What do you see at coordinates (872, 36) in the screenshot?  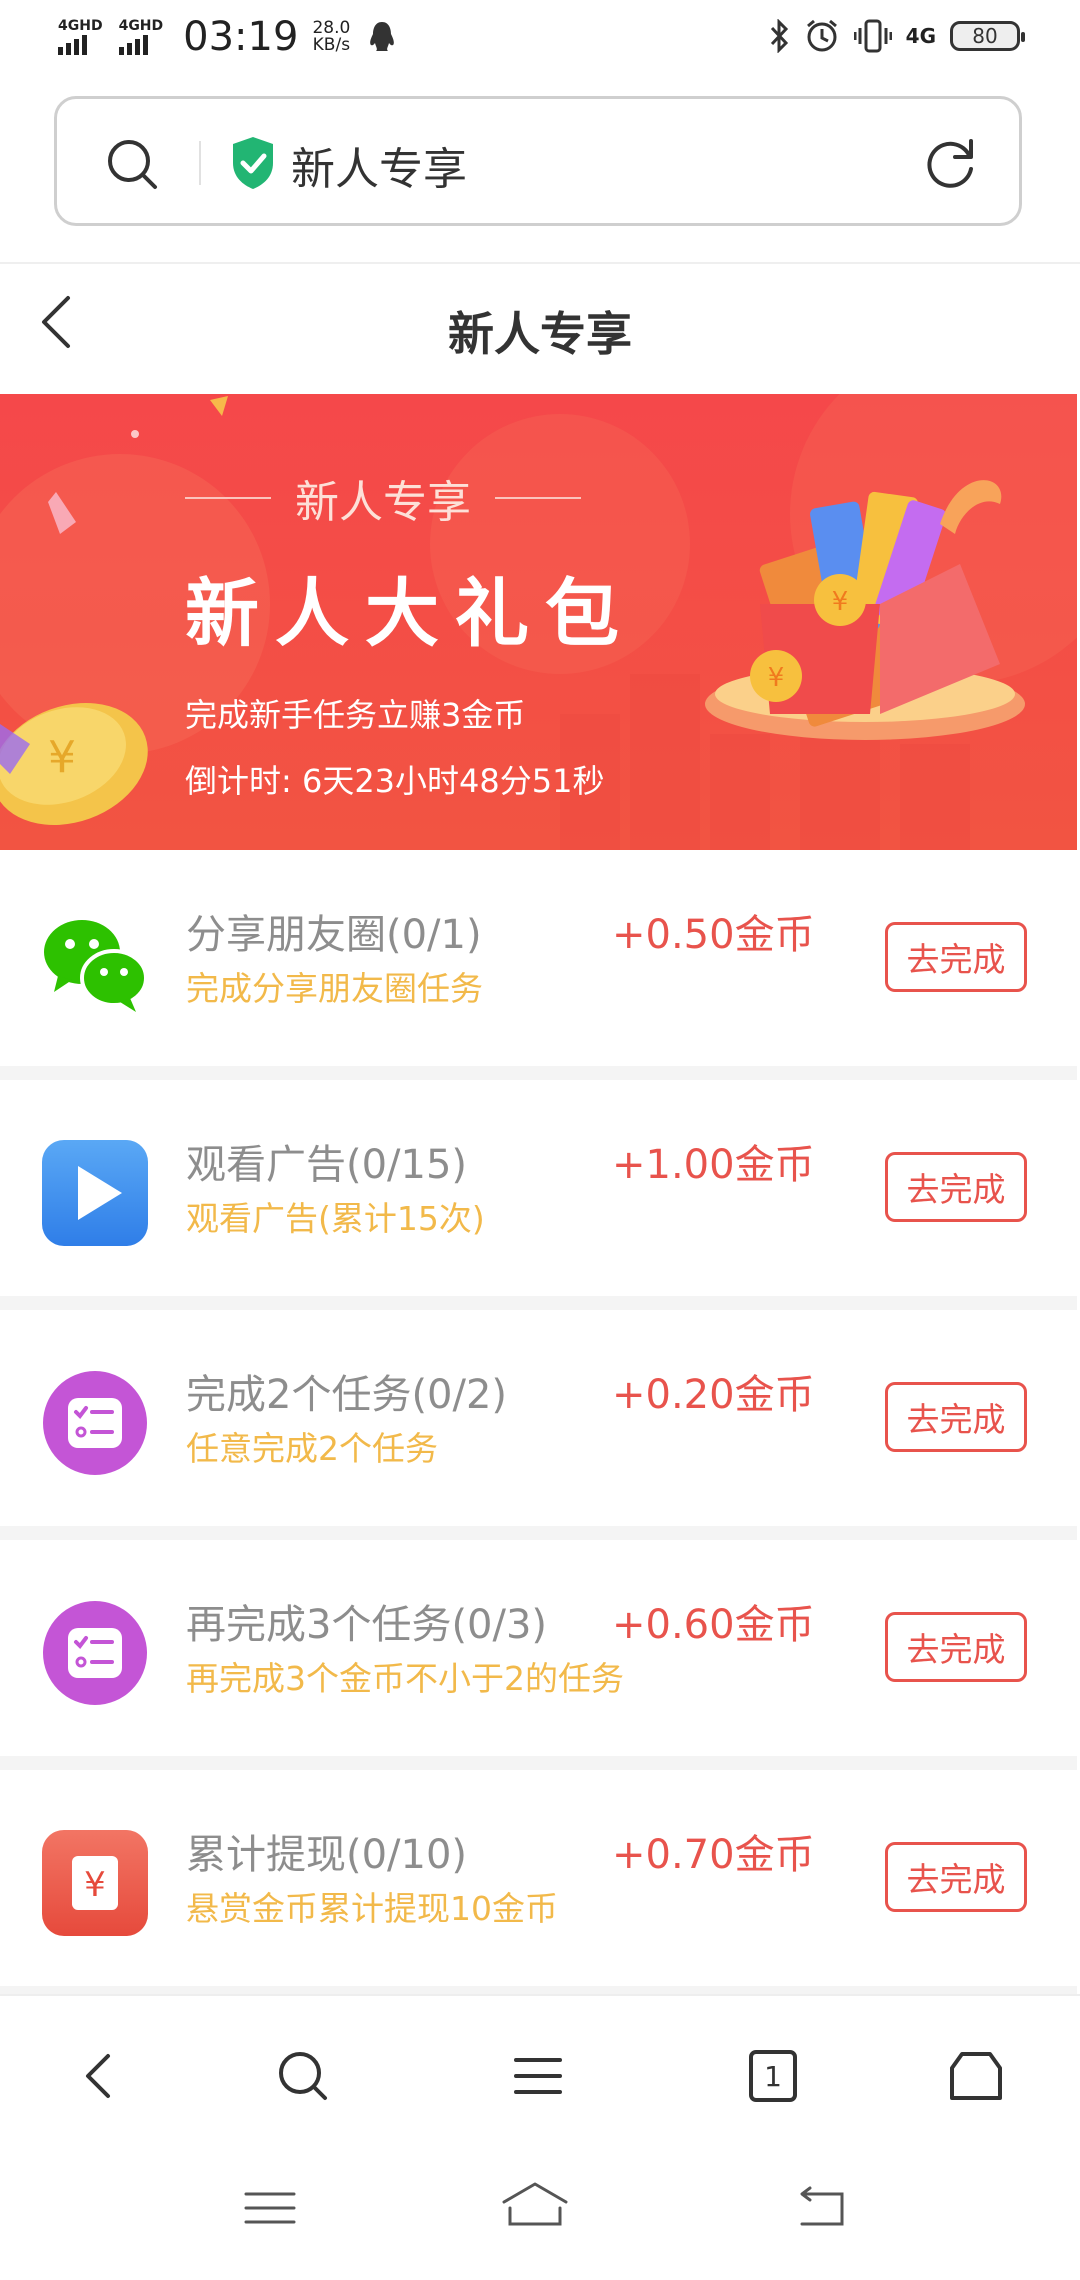 I see `vibrate-icon` at bounding box center [872, 36].